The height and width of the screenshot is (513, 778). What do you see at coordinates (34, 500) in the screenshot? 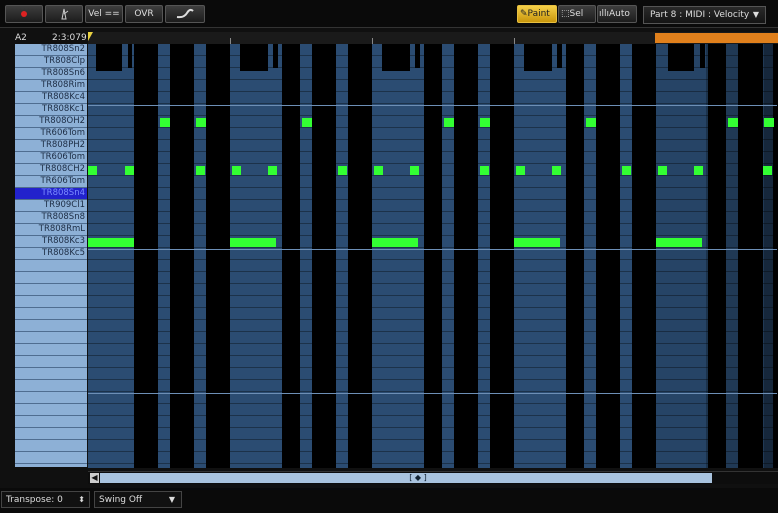
I see `transpose-value: Transpose: 0` at bounding box center [34, 500].